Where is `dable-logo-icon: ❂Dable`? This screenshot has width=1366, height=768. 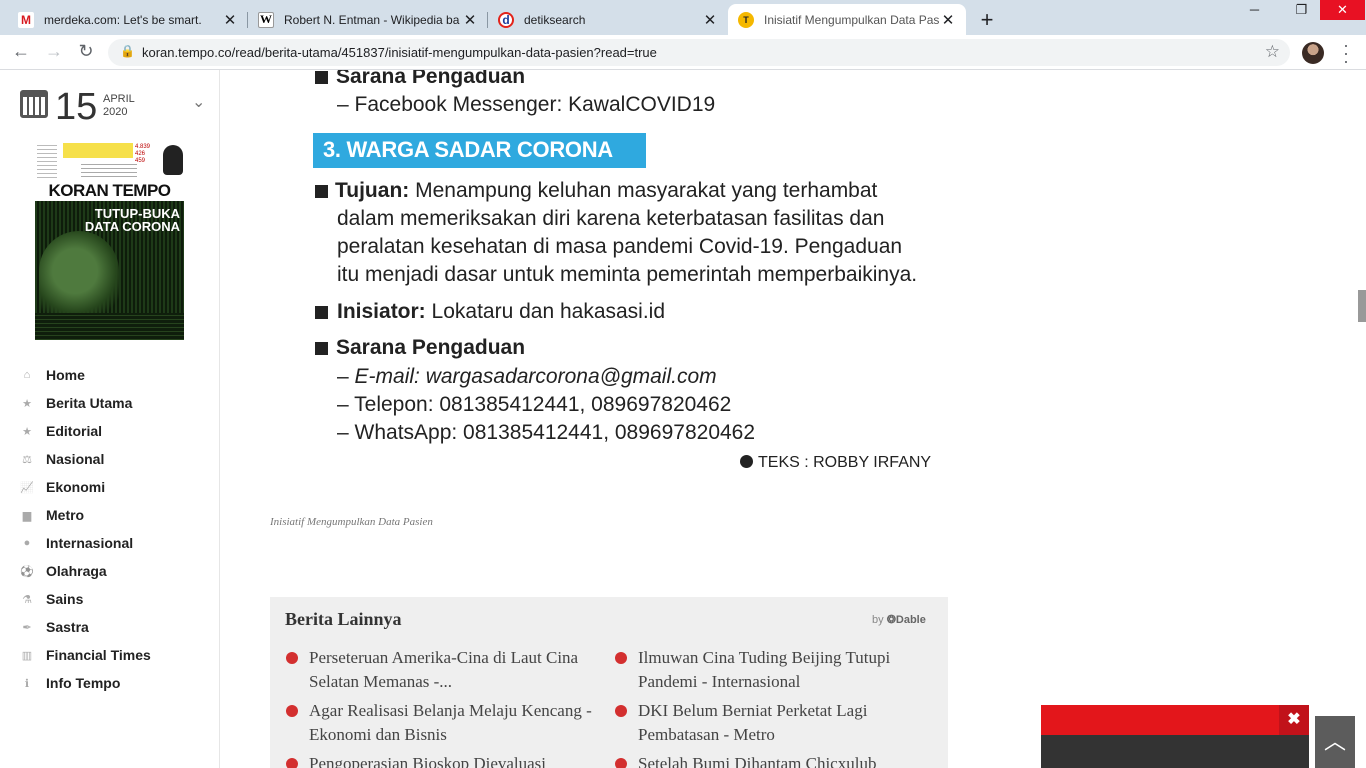 dable-logo-icon: ❂Dable is located at coordinates (906, 620).